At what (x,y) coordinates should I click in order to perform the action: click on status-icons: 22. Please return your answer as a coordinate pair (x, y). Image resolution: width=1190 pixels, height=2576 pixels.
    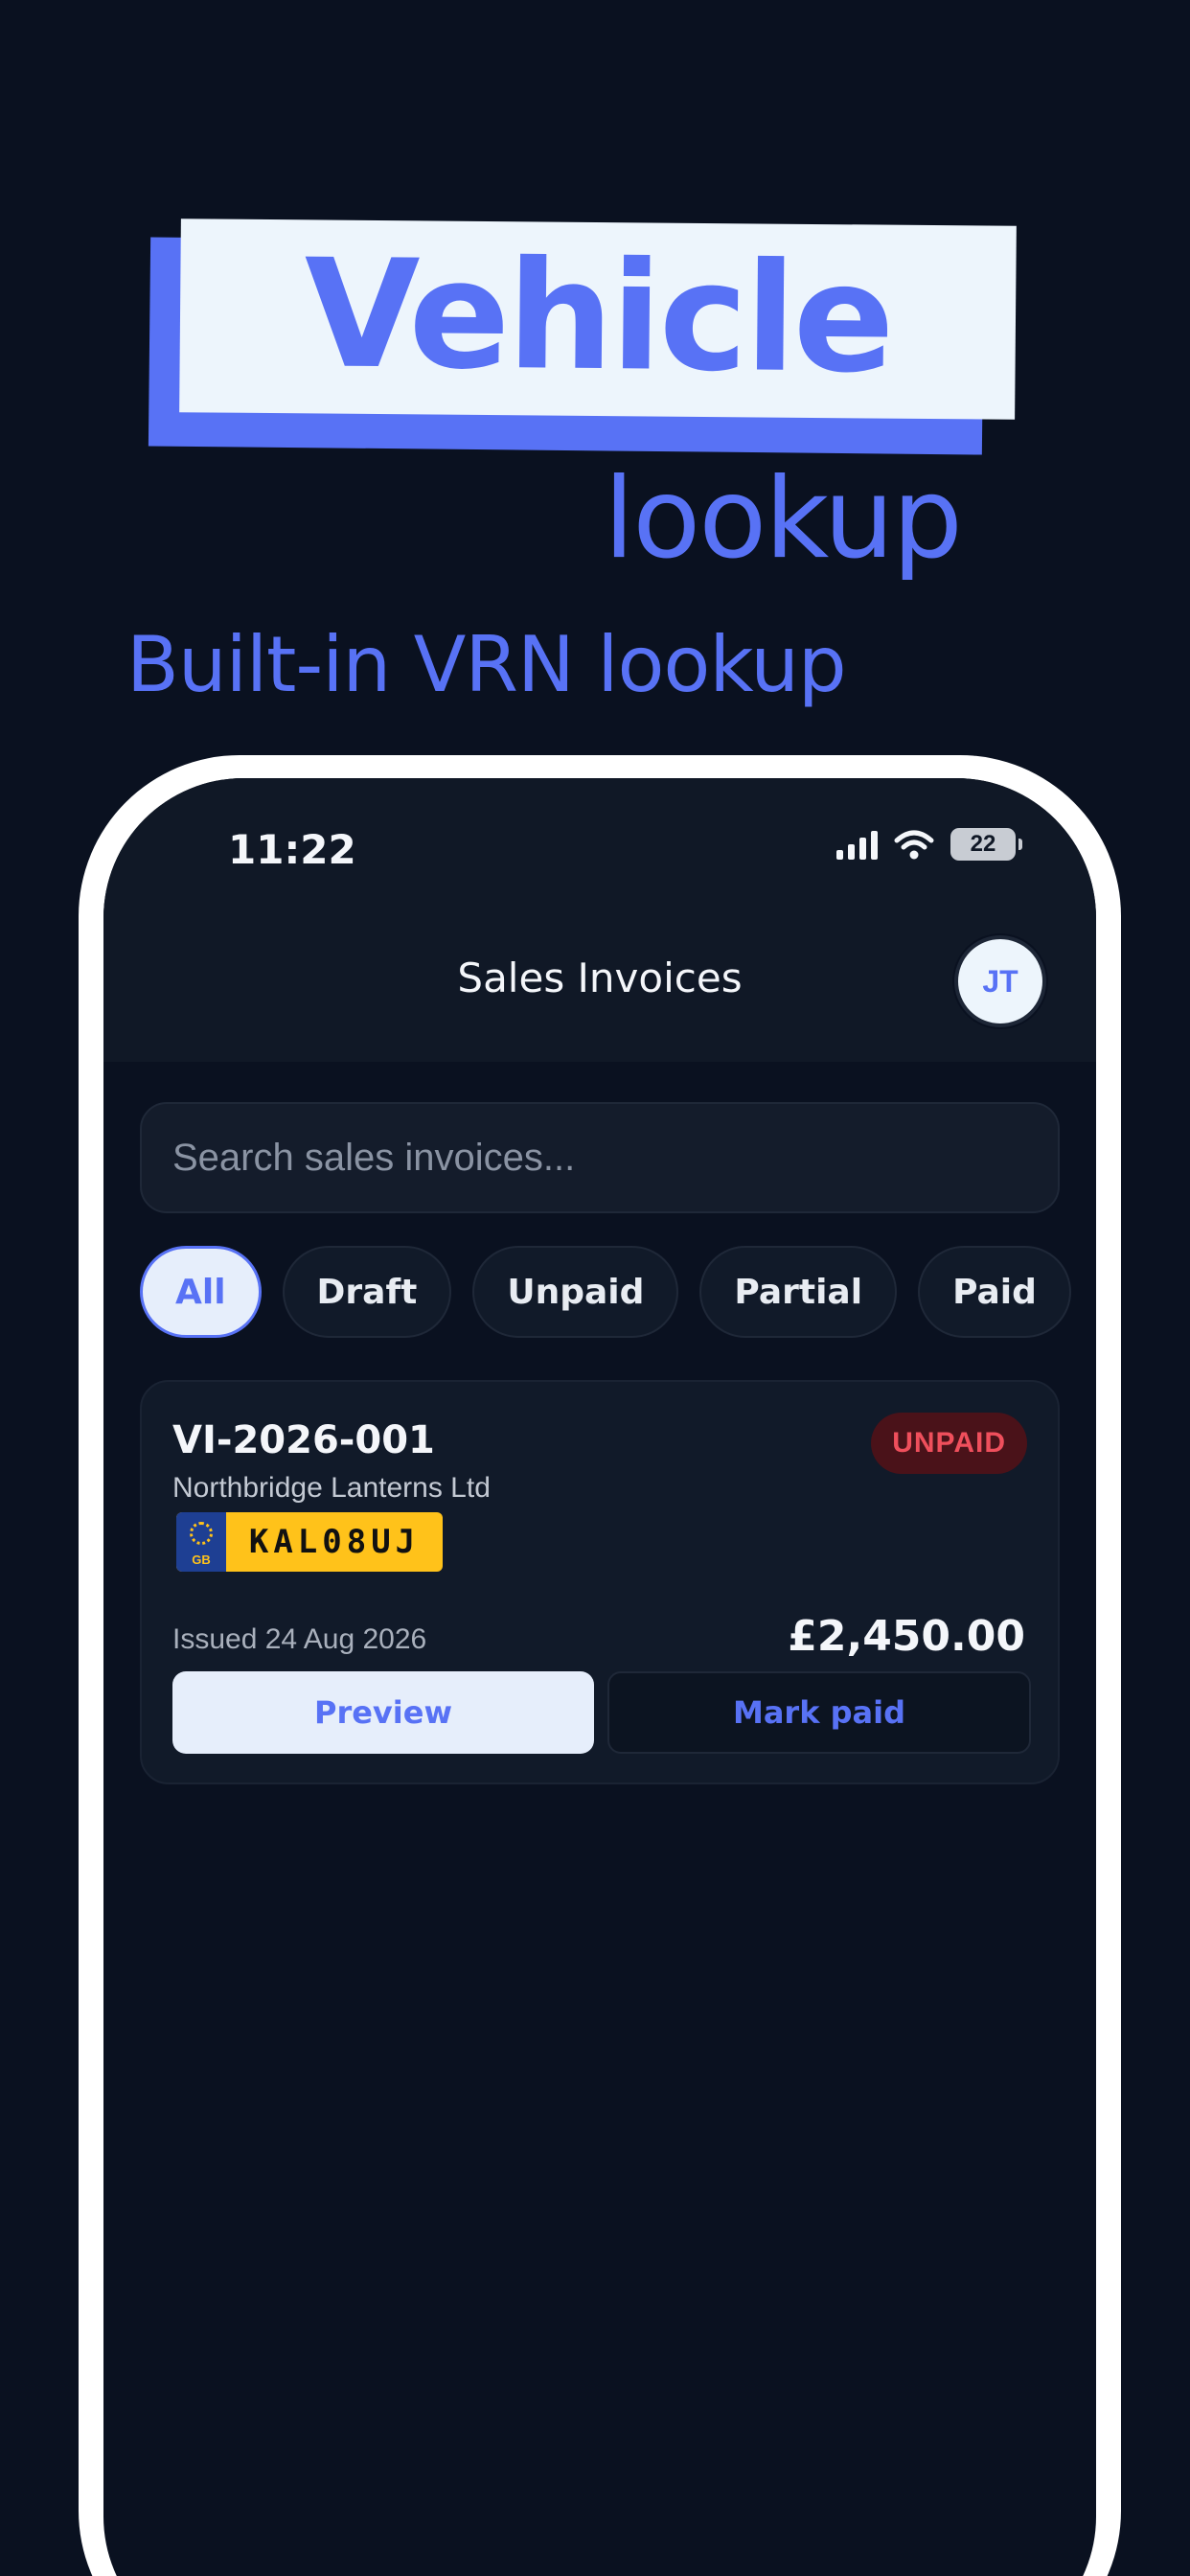
    Looking at the image, I should click on (929, 844).